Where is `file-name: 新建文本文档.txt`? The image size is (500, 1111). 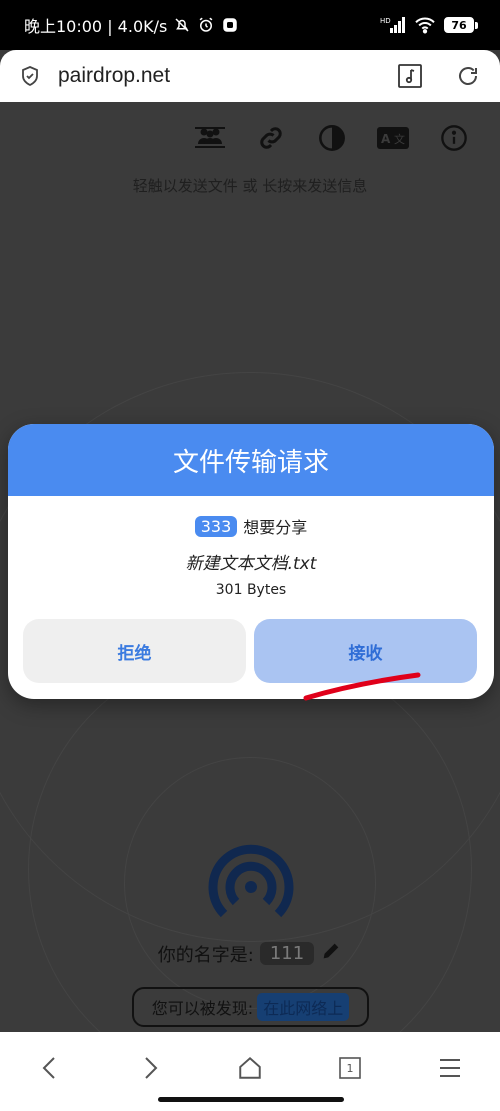 file-name: 新建文本文档.txt is located at coordinates (251, 564).